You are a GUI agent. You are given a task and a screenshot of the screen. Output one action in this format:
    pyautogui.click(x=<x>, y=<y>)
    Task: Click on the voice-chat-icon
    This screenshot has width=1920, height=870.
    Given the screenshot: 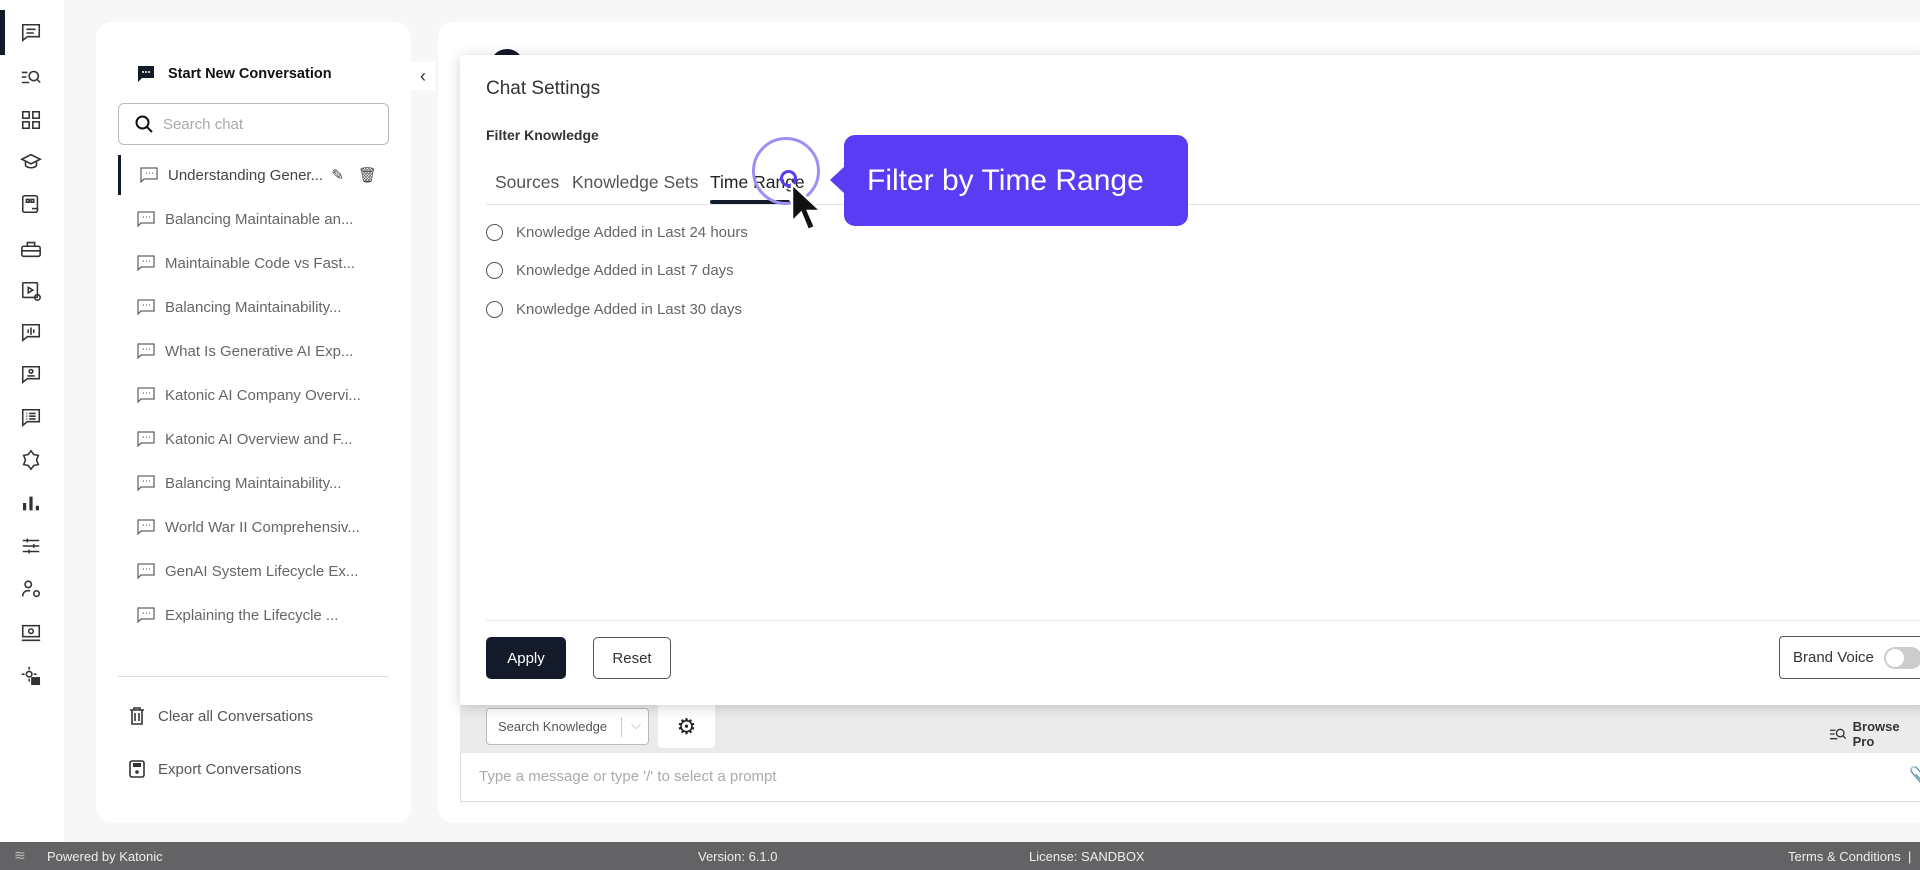 What is the action you would take?
    pyautogui.click(x=31, y=333)
    